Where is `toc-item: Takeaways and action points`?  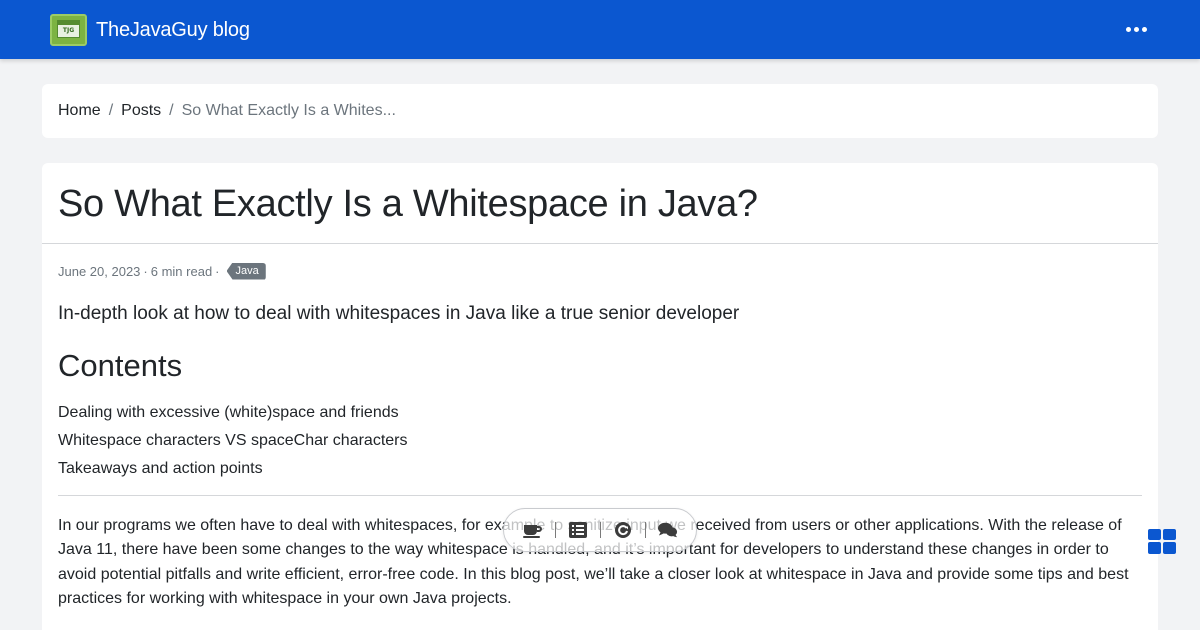
toc-item: Takeaways and action points is located at coordinates (232, 473).